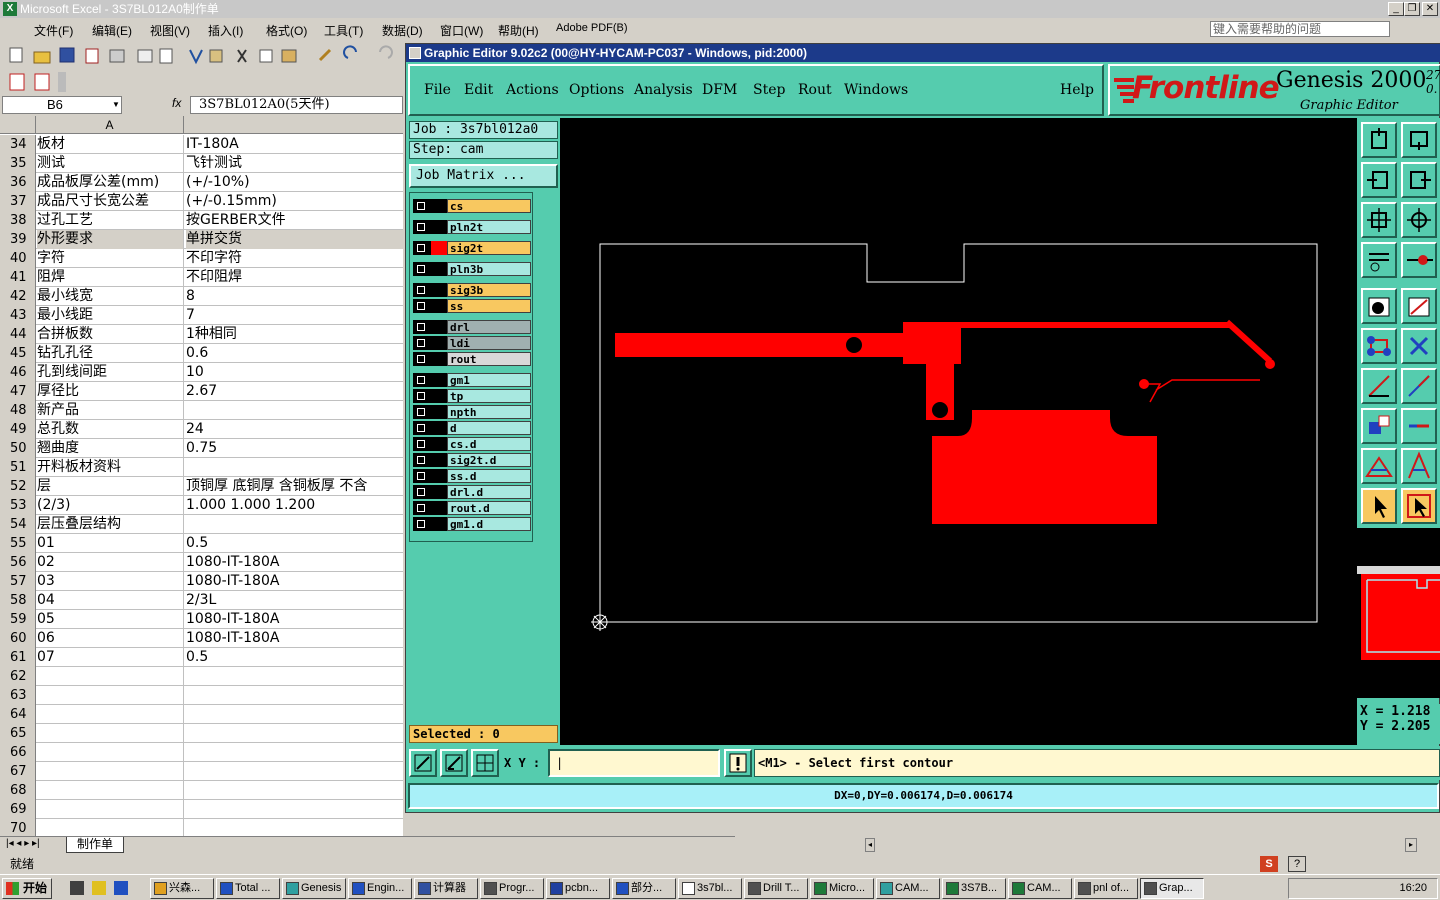 The height and width of the screenshot is (900, 1440). What do you see at coordinates (1419, 426) in the screenshot?
I see `split-line-icon` at bounding box center [1419, 426].